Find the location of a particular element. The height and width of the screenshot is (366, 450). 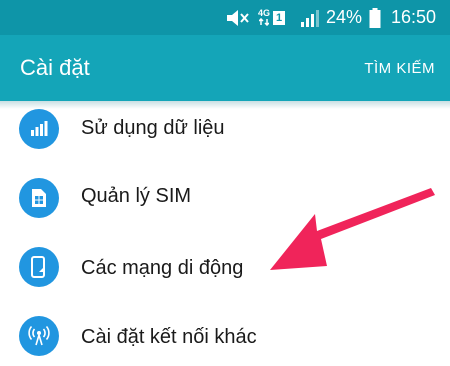

page-title: Cài đặt is located at coordinates (55, 67).